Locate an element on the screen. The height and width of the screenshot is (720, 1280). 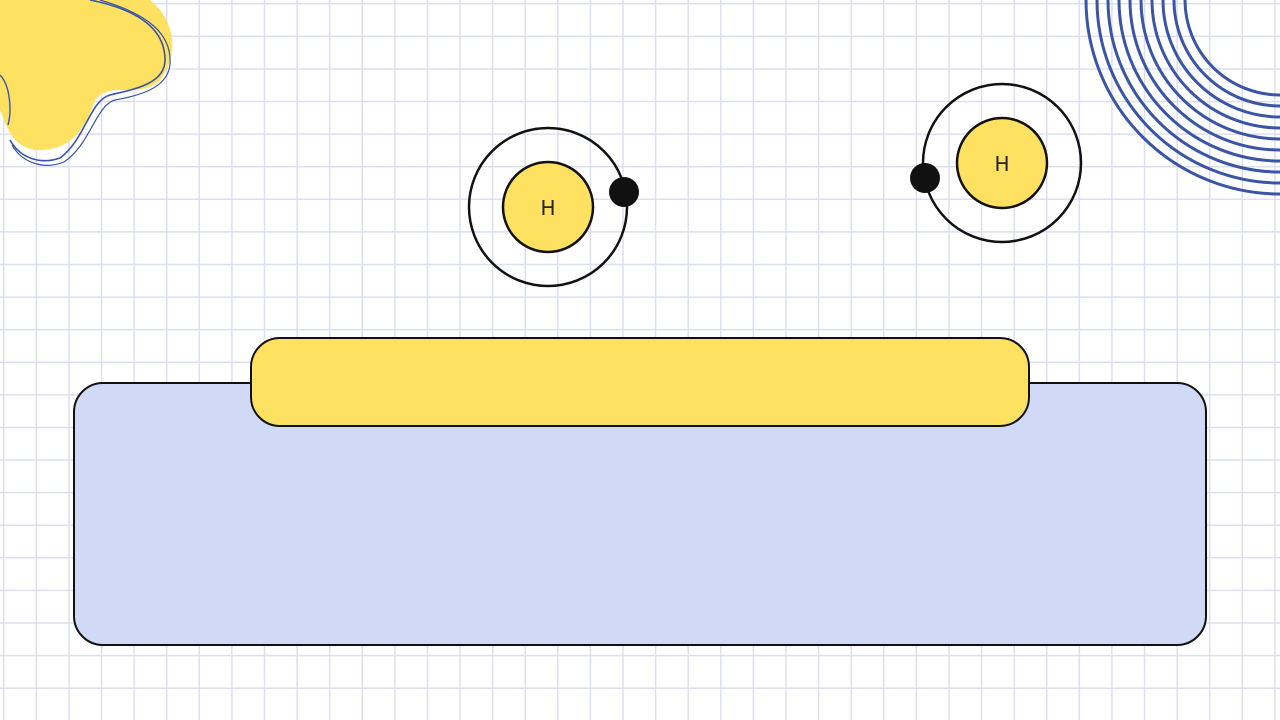
hydrogen-atom-left: H is located at coordinates (548, 207).